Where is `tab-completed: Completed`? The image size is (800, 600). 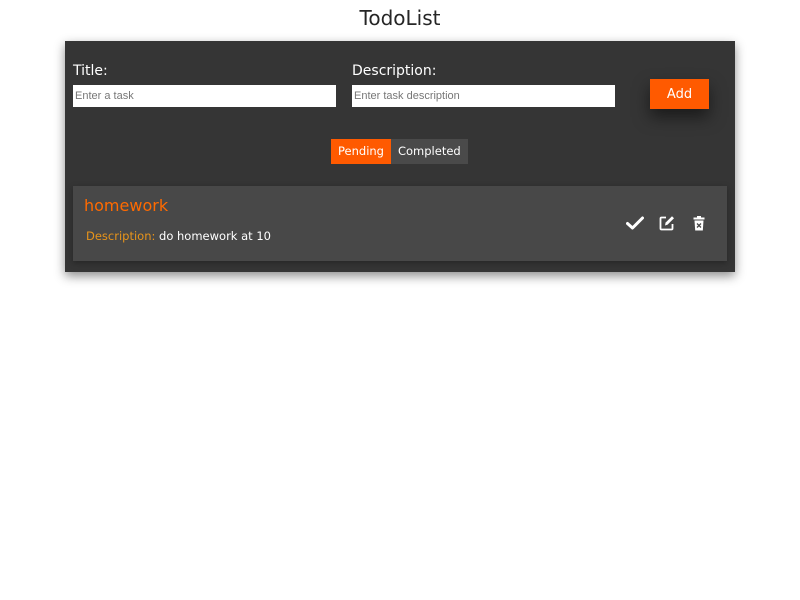
tab-completed: Completed is located at coordinates (429, 151).